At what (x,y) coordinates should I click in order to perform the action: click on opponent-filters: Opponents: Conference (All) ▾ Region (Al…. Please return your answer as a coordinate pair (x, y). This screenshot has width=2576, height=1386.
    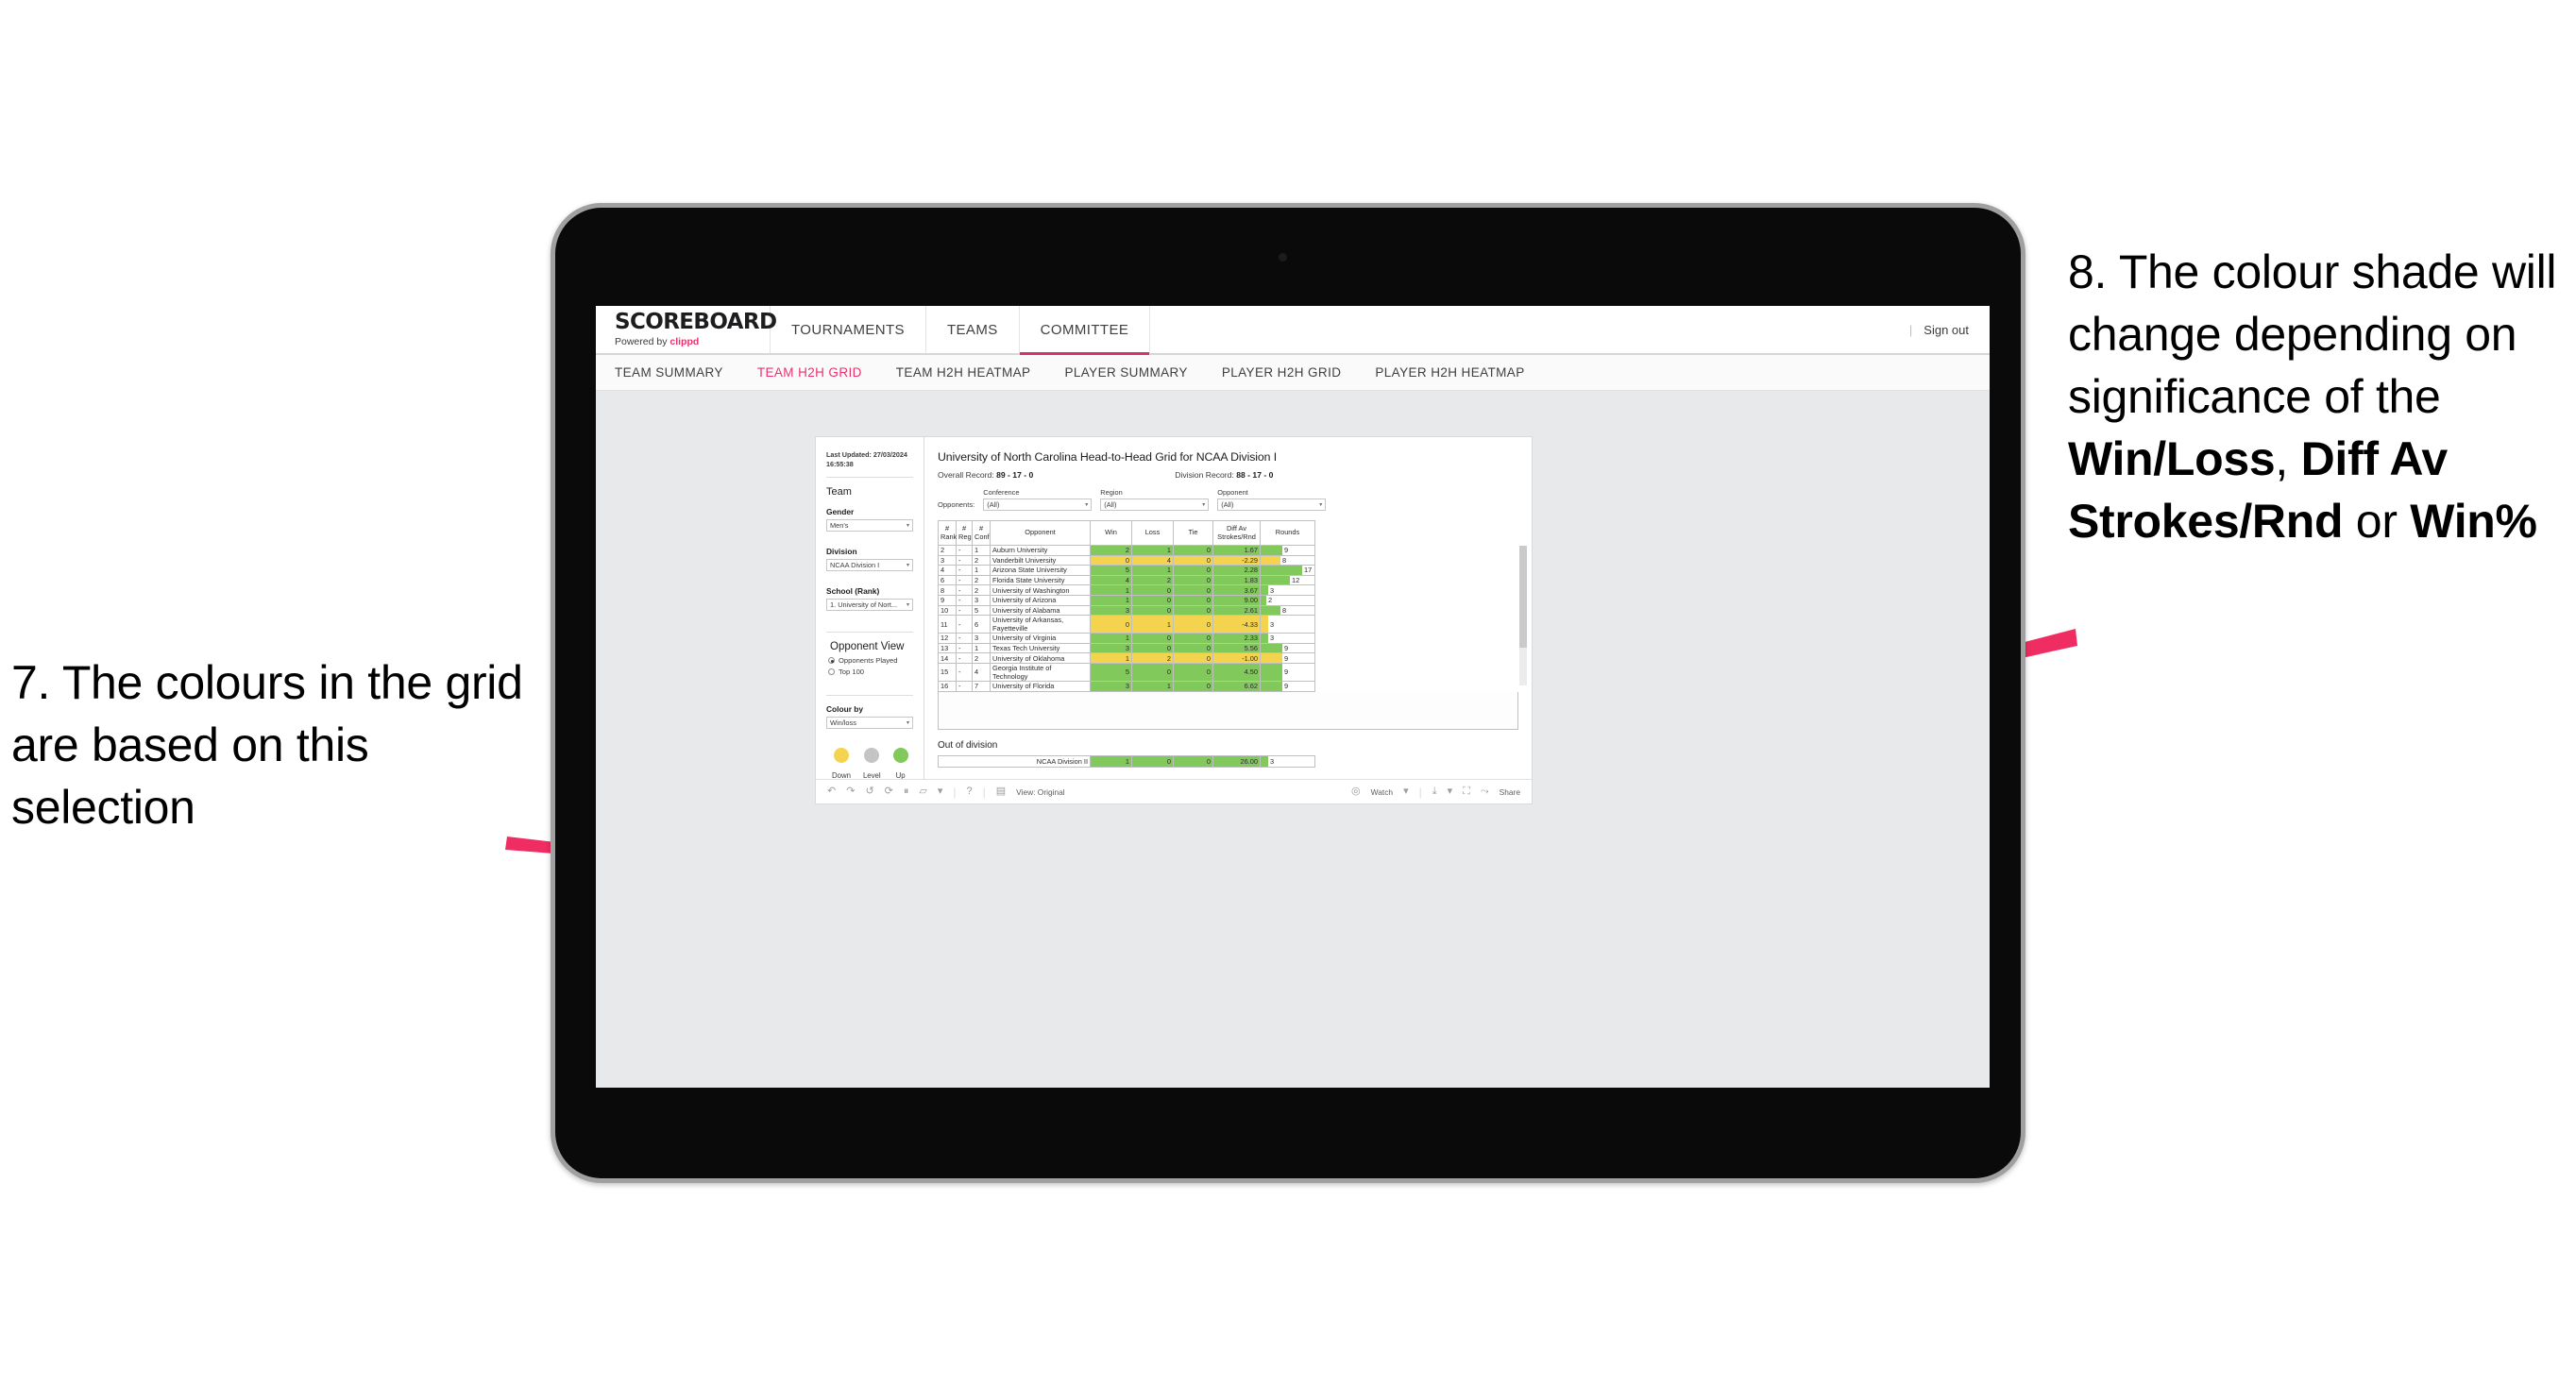
    Looking at the image, I should click on (1228, 500).